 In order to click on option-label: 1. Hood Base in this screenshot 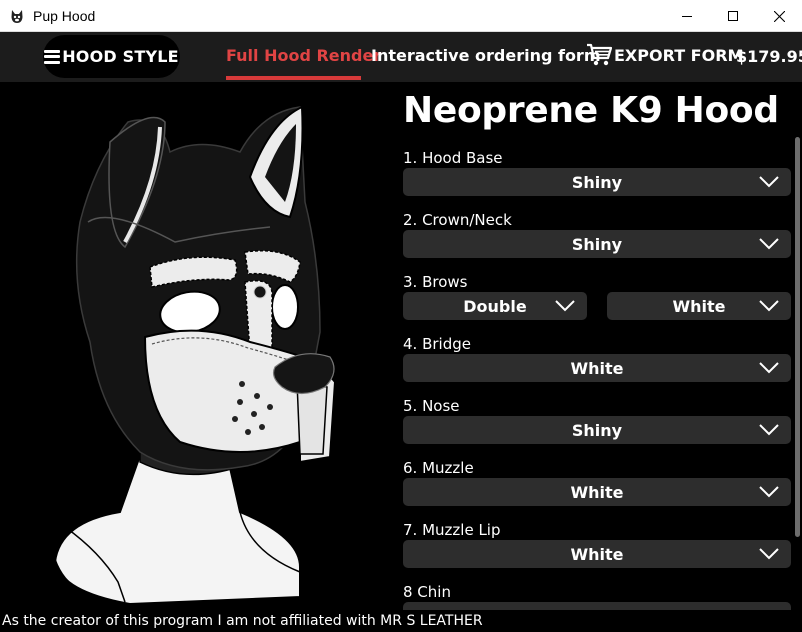, I will do `click(453, 158)`.